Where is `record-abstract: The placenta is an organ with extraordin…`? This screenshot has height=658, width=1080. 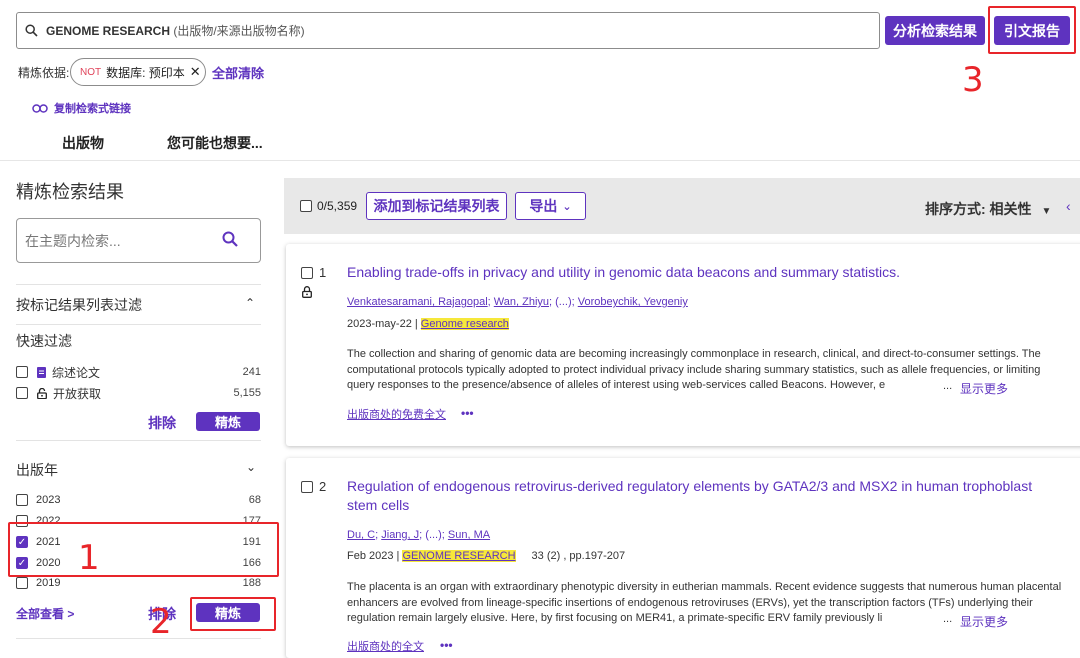
record-abstract: The placenta is an organ with extraordin… is located at coordinates (704, 602).